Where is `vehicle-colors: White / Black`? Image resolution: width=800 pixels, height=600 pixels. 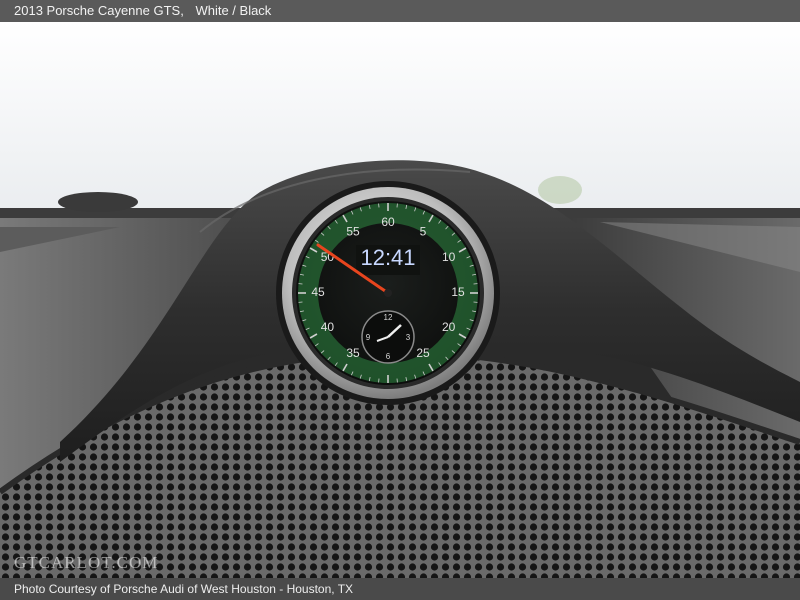 vehicle-colors: White / Black is located at coordinates (233, 10).